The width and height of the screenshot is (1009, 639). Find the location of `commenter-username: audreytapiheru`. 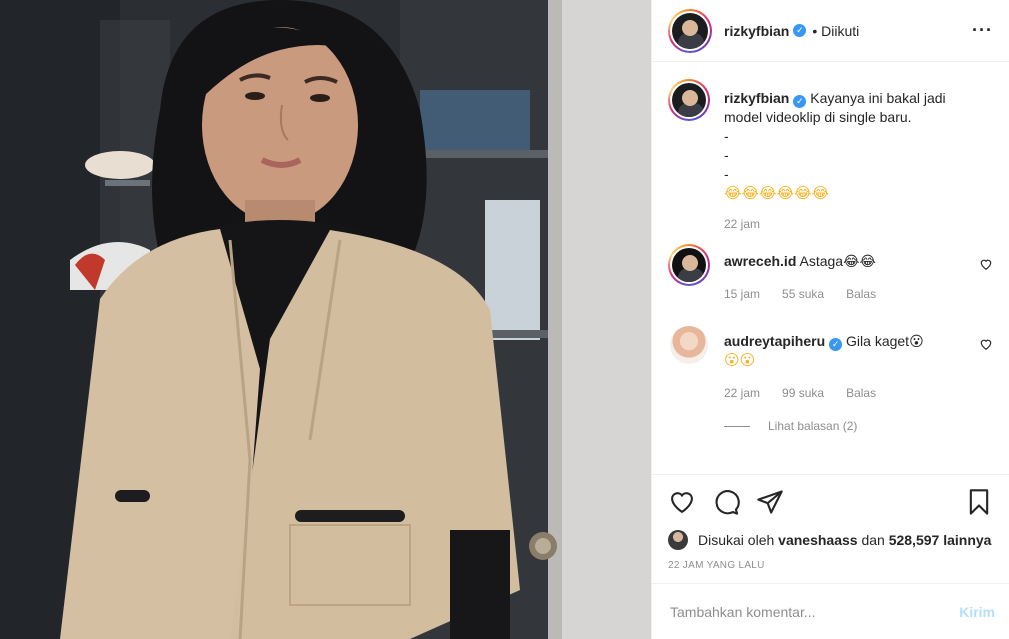

commenter-username: audreytapiheru is located at coordinates (774, 341).